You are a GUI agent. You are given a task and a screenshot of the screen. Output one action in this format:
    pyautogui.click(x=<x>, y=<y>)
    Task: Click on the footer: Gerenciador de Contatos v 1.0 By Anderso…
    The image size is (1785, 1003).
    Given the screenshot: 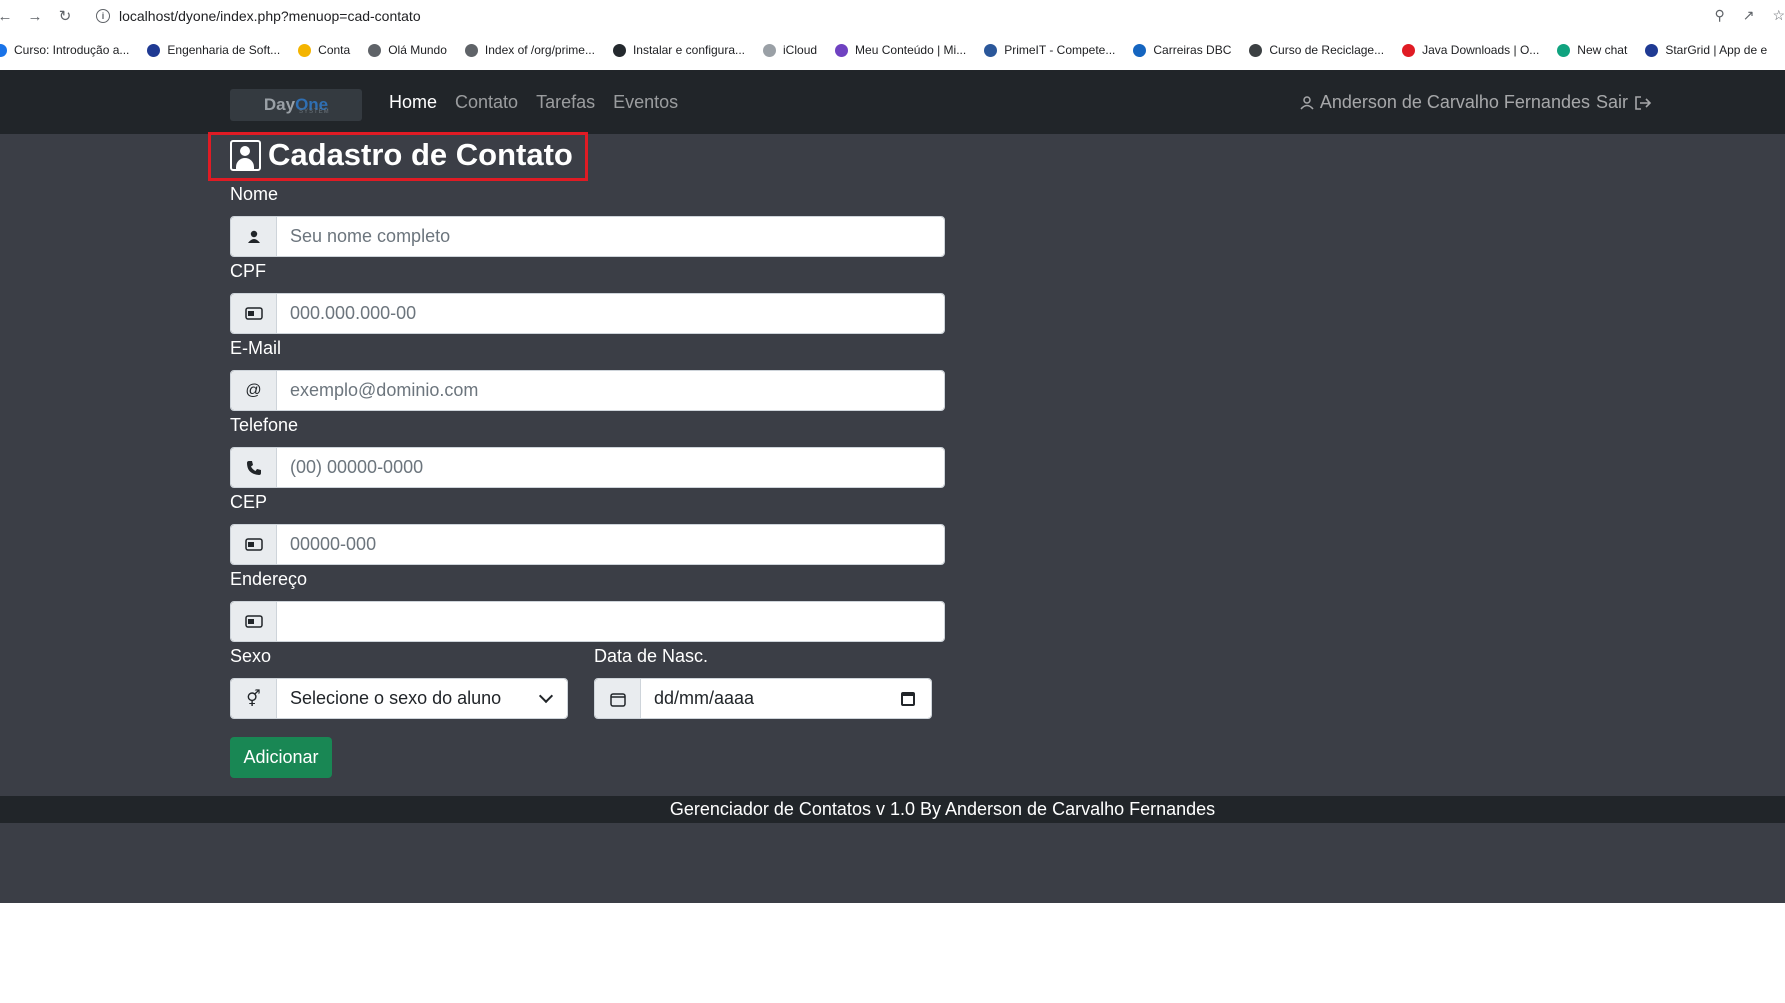 What is the action you would take?
    pyautogui.click(x=892, y=809)
    